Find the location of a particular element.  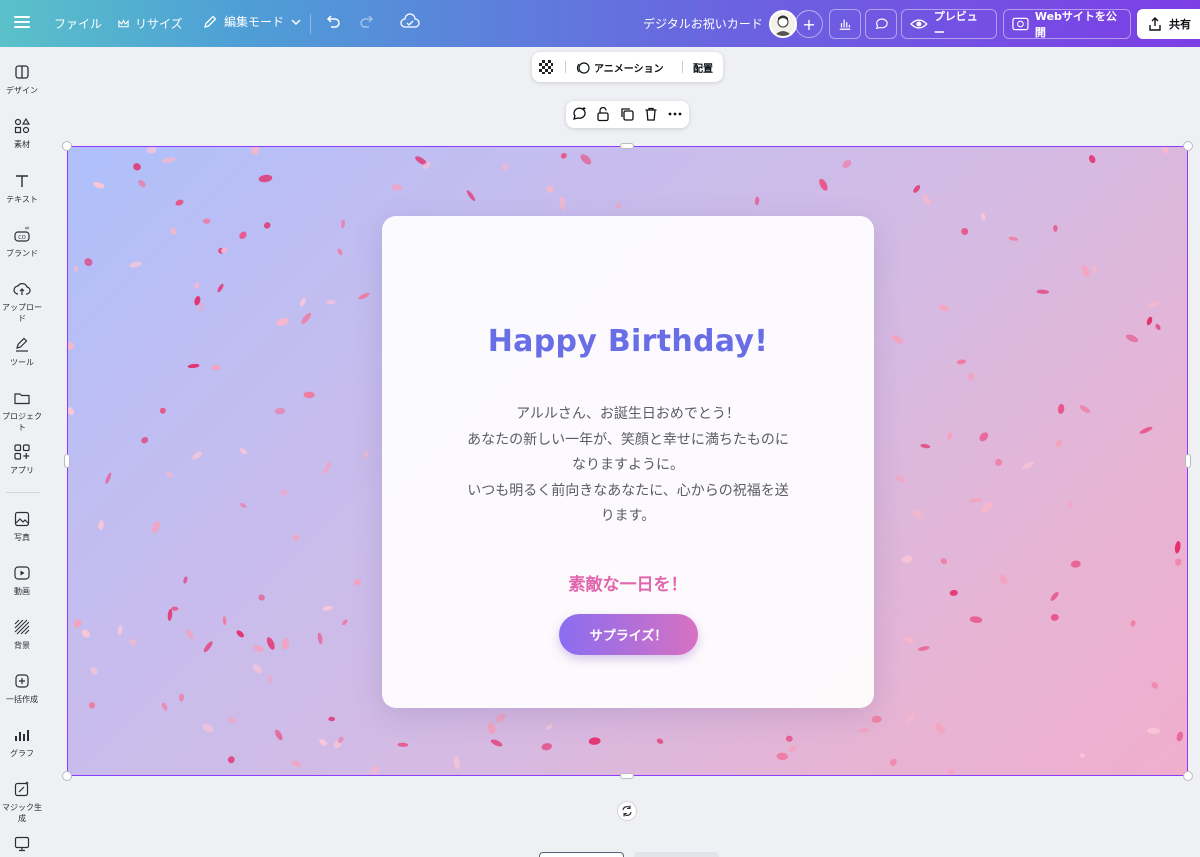

insights-button is located at coordinates (845, 24).